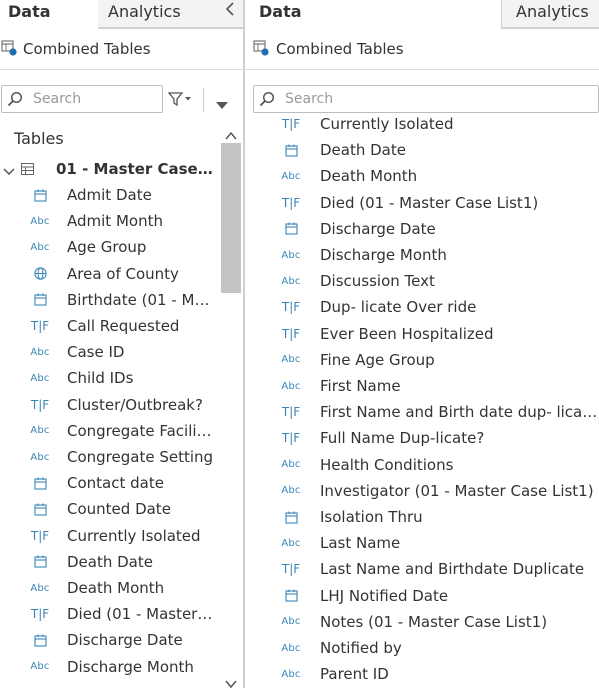  I want to click on field-item: Abc Case ID, so click(121, 352).